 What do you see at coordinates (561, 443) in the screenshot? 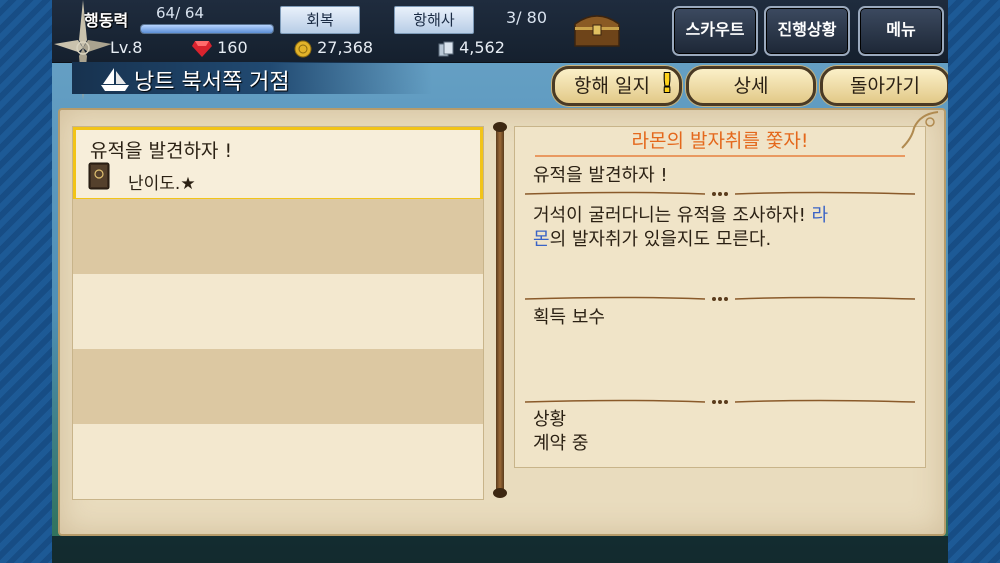
I see `status-value: 계약 중` at bounding box center [561, 443].